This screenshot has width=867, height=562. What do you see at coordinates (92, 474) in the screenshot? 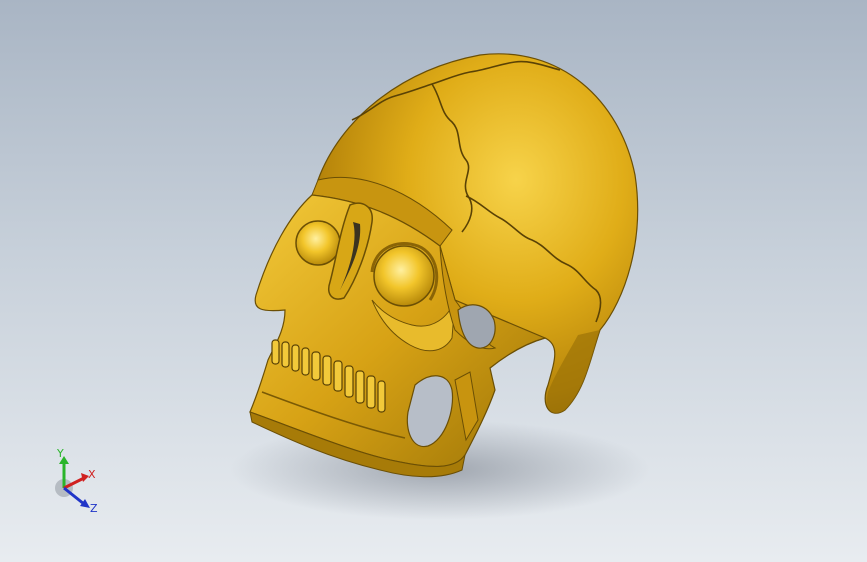
I see `x-axis-label: X` at bounding box center [92, 474].